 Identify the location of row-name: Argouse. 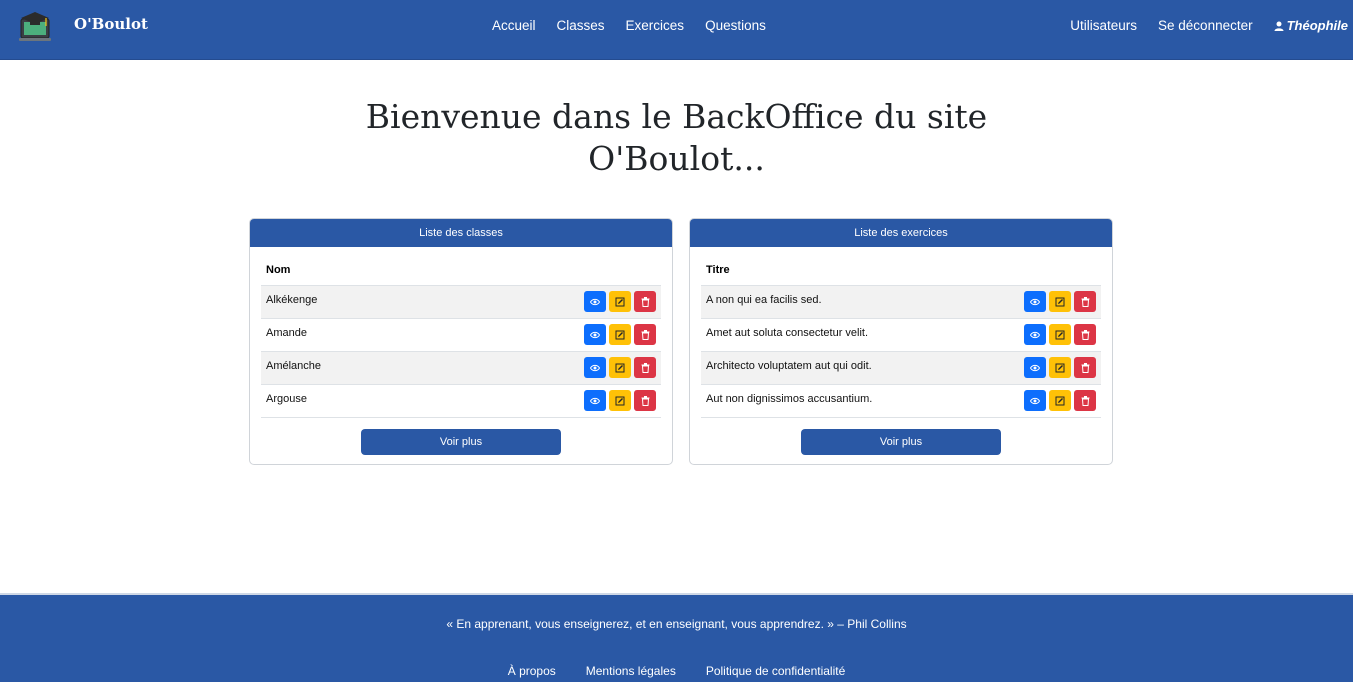
(416, 401).